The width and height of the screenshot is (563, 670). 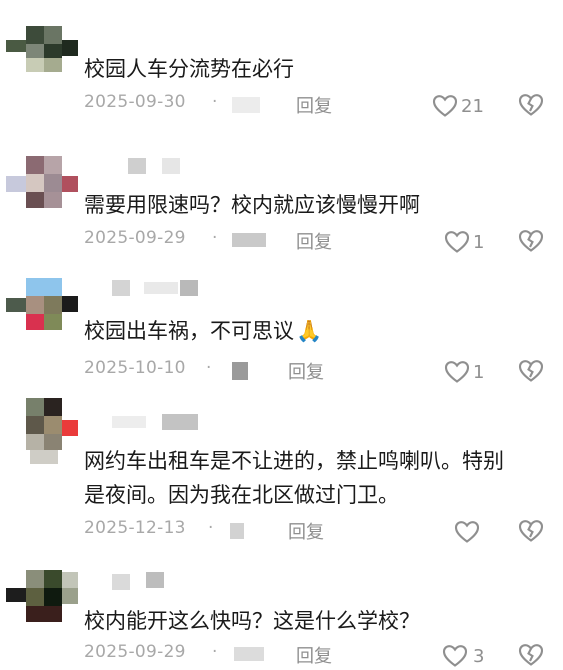 I want to click on like-button: 21, so click(x=458, y=106).